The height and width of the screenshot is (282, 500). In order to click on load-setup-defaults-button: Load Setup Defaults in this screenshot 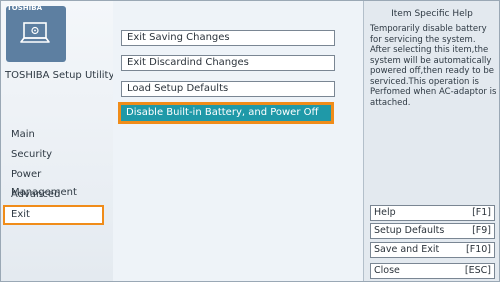, I will do `click(228, 89)`.